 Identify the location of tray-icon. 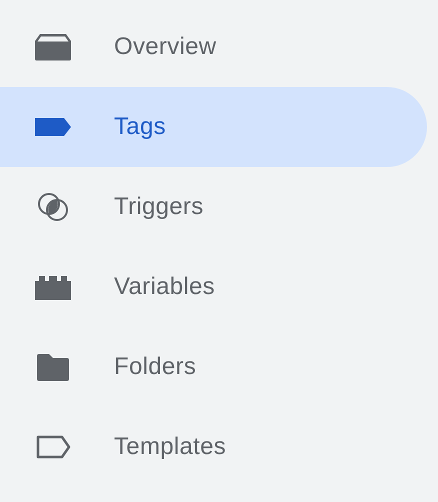
(53, 47).